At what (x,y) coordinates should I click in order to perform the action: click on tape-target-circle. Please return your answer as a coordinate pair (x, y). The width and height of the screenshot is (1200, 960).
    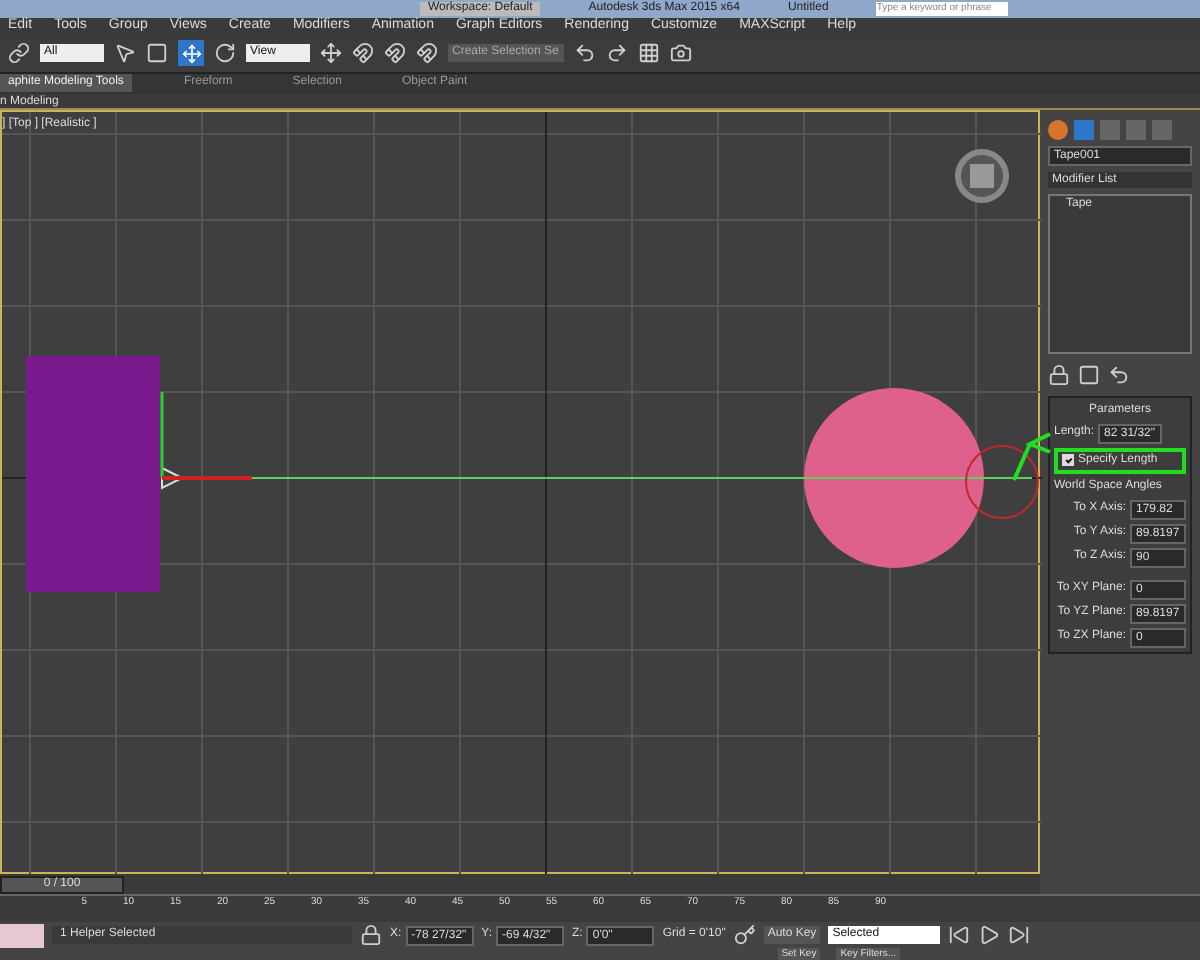
    Looking at the image, I should click on (1002, 481).